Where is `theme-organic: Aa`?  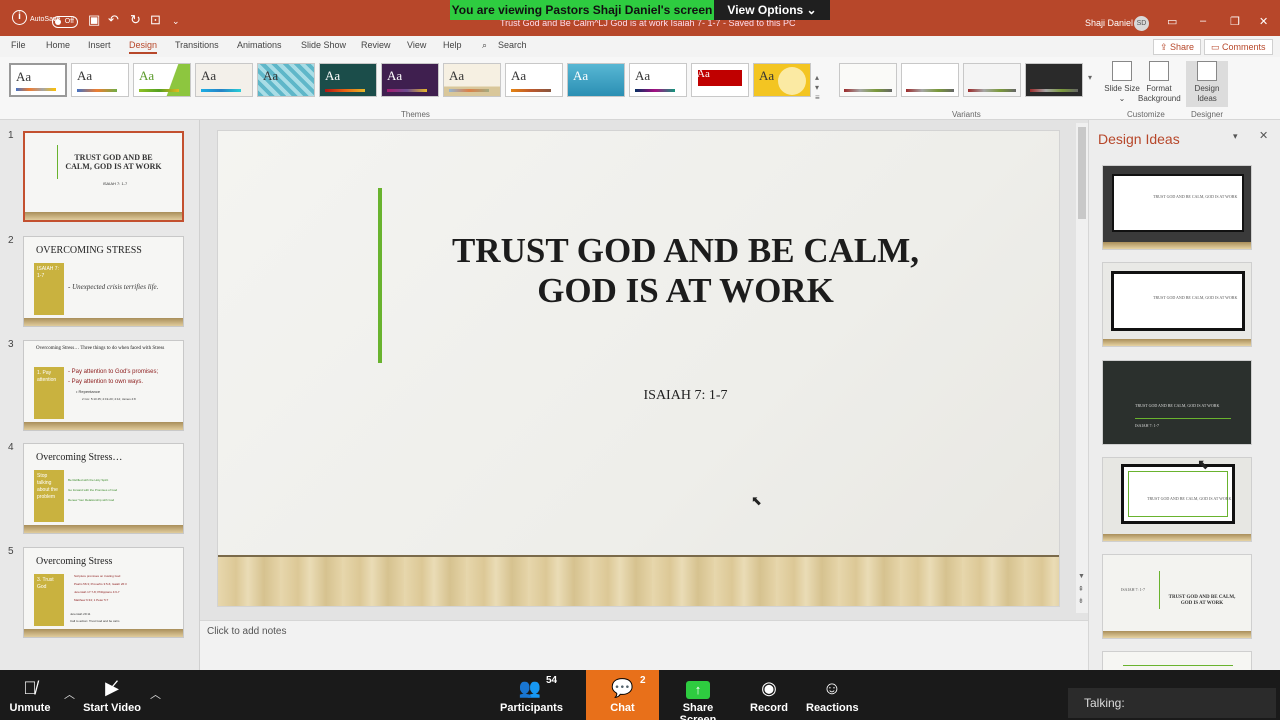
theme-organic: Aa is located at coordinates (410, 80).